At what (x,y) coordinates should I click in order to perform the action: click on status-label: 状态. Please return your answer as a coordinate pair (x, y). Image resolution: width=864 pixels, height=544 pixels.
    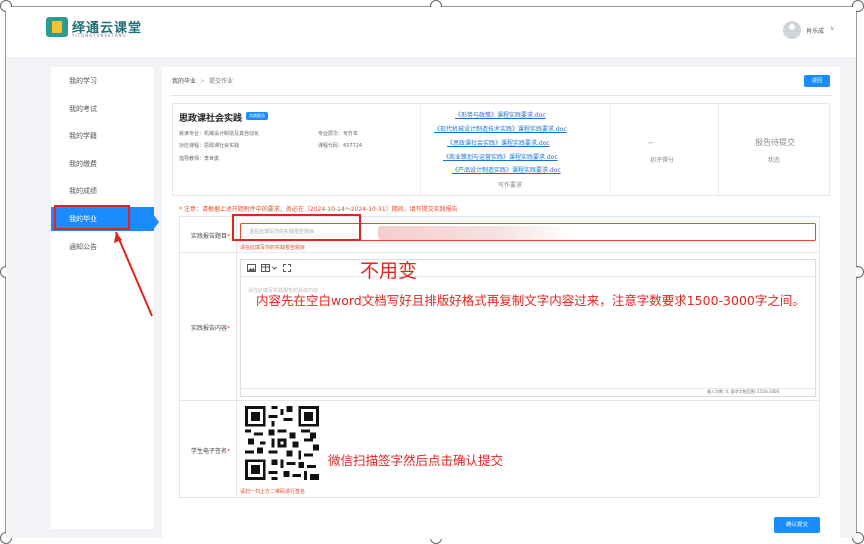
    Looking at the image, I should click on (774, 160).